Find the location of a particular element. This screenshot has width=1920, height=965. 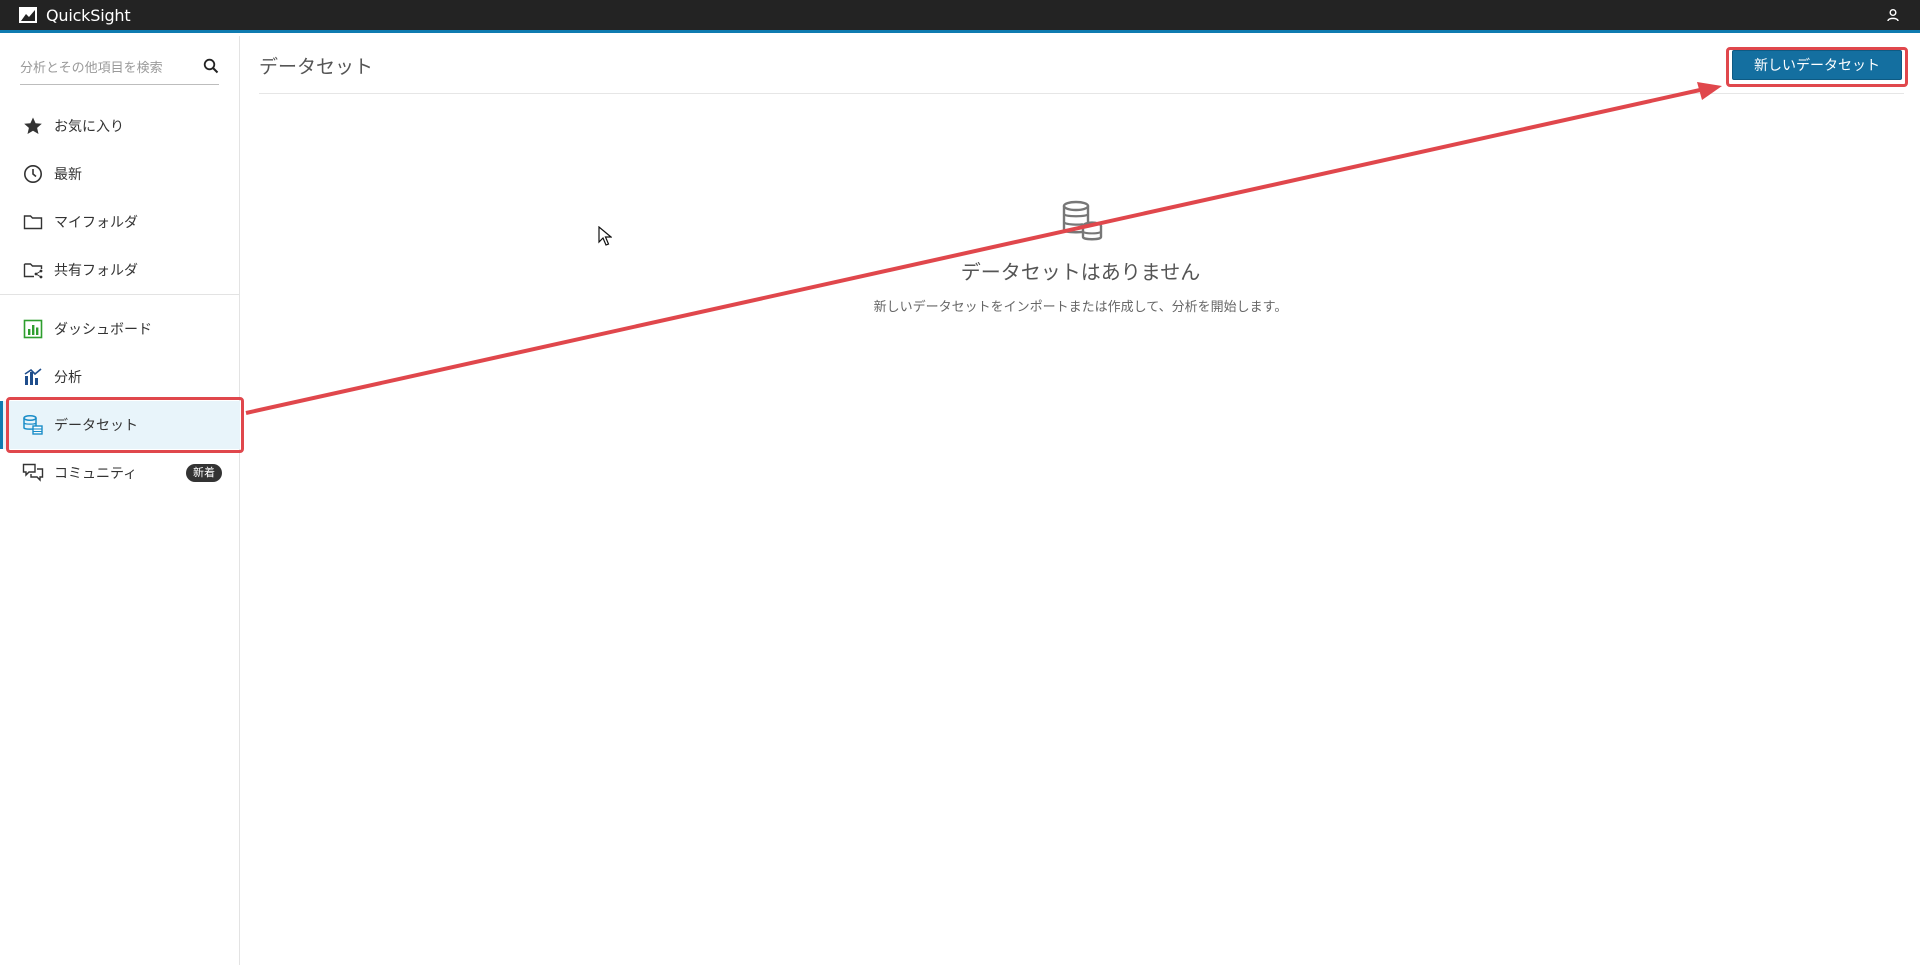

sidebar-item-analyses: 分析 is located at coordinates (120, 377).